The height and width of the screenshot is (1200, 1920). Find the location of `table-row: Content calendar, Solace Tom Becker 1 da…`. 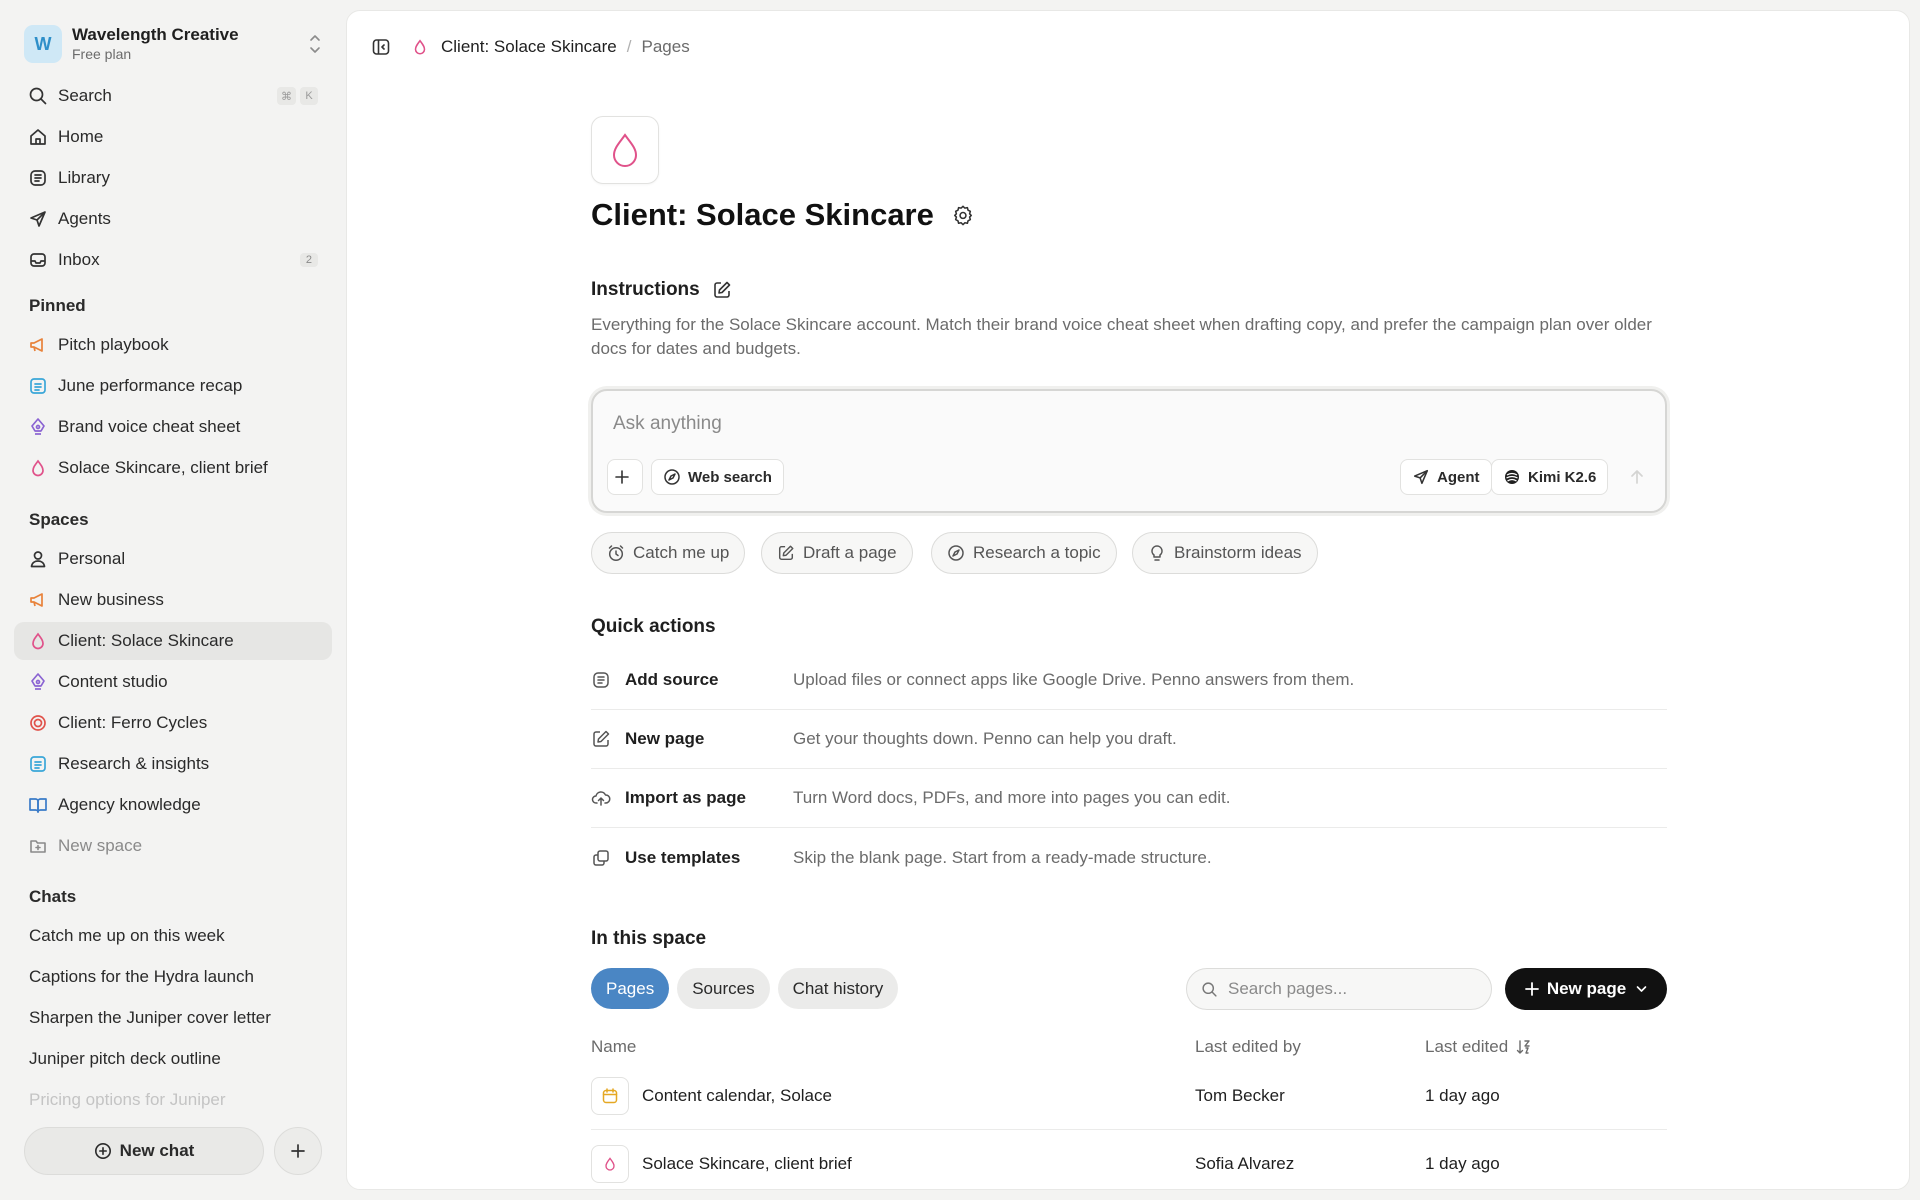

table-row: Content calendar, Solace Tom Becker 1 da… is located at coordinates (1129, 1096).